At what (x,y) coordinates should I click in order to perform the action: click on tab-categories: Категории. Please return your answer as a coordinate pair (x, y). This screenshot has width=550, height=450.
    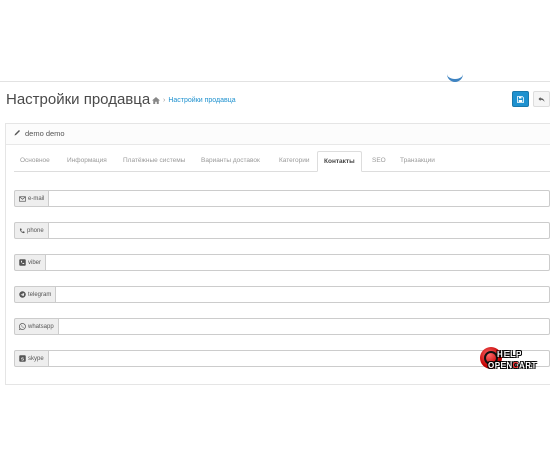
    Looking at the image, I should click on (294, 161).